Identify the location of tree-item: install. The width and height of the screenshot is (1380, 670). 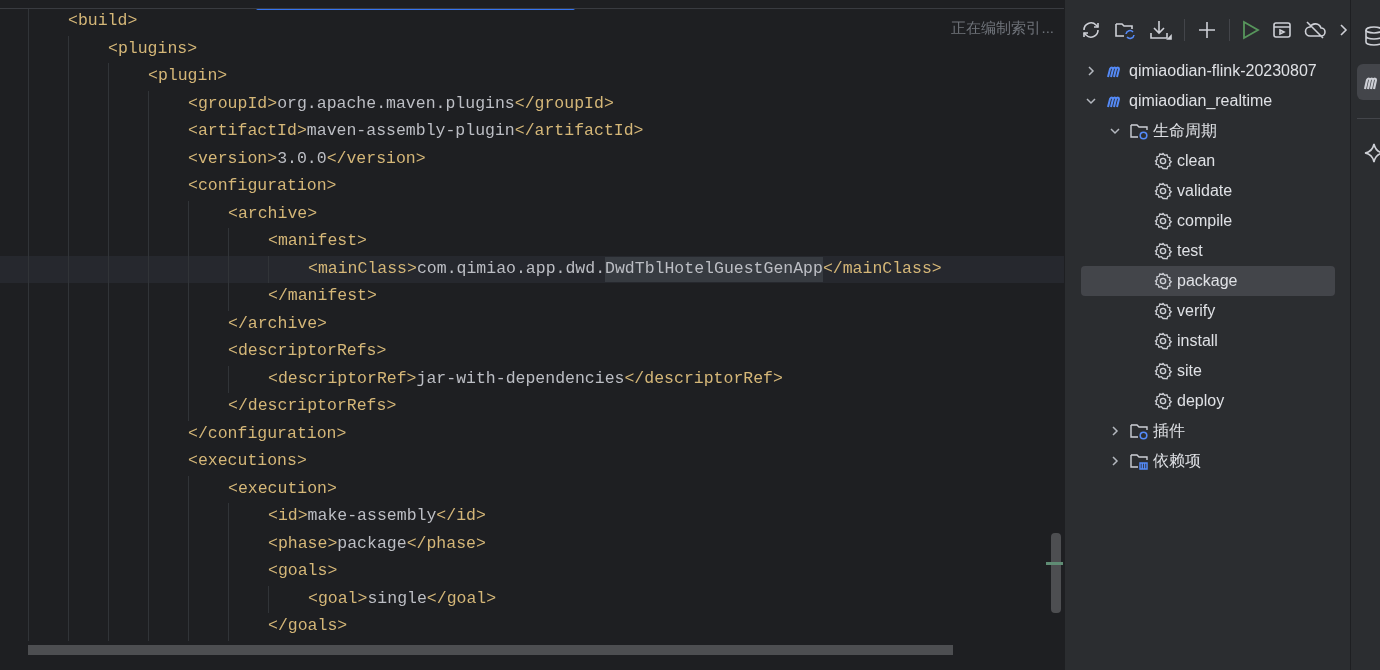
(1208, 341).